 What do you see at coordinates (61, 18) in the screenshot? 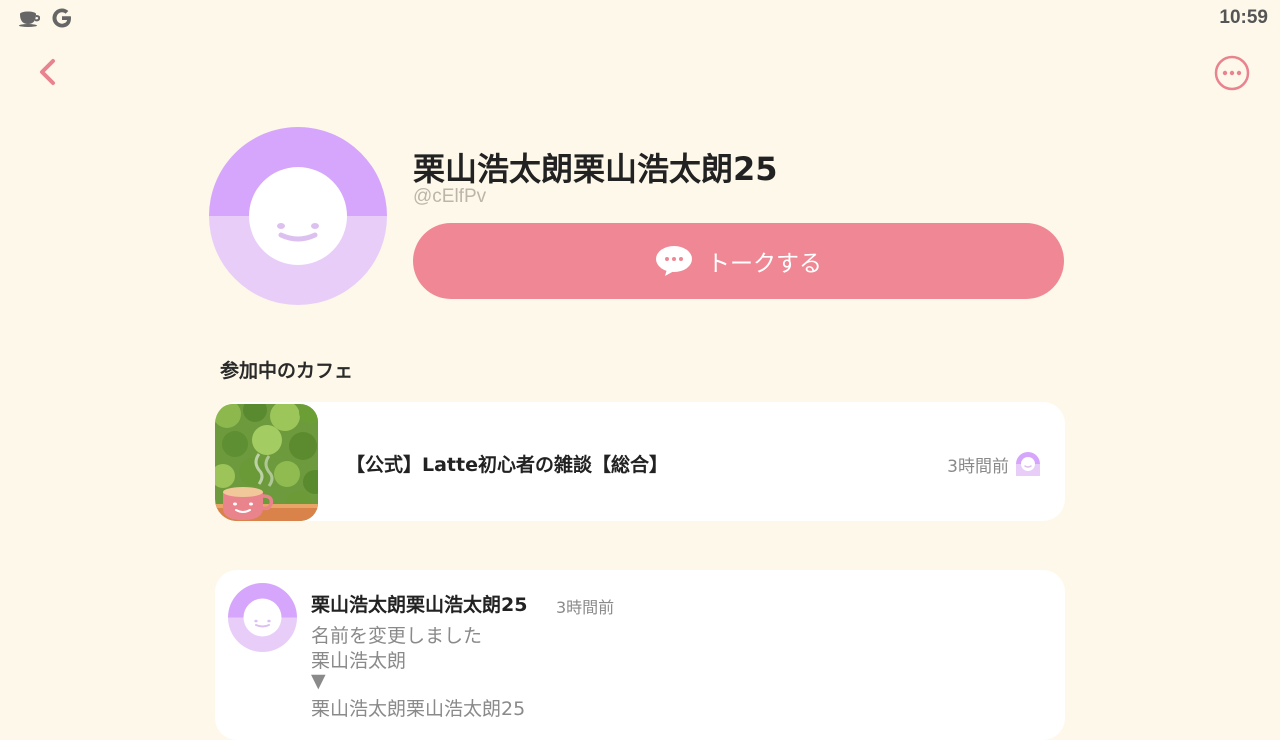
I see `google-icon` at bounding box center [61, 18].